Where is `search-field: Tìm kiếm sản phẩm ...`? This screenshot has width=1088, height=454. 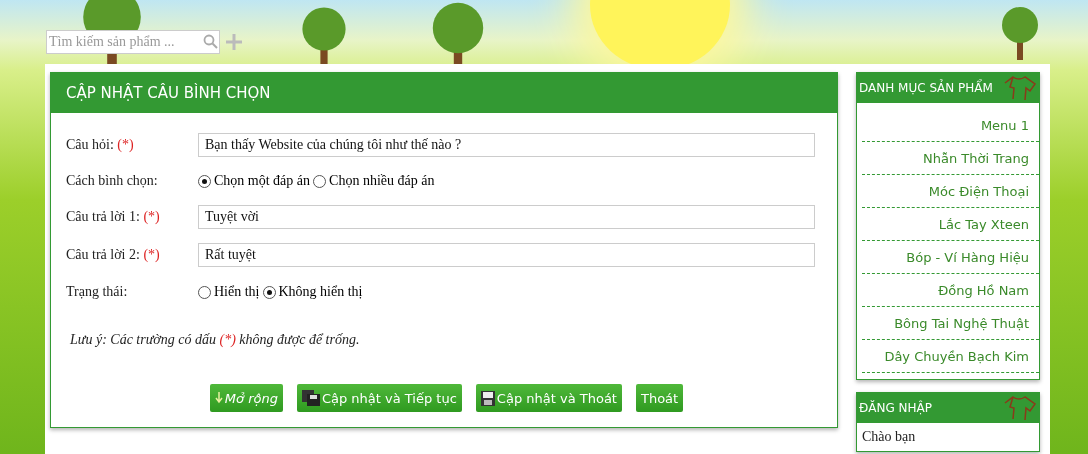 search-field: Tìm kiếm sản phẩm ... is located at coordinates (133, 42).